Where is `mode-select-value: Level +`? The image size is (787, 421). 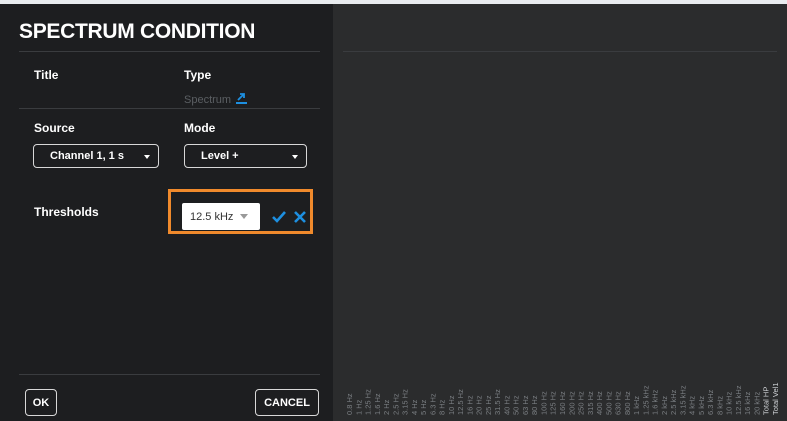 mode-select-value: Level + is located at coordinates (220, 156).